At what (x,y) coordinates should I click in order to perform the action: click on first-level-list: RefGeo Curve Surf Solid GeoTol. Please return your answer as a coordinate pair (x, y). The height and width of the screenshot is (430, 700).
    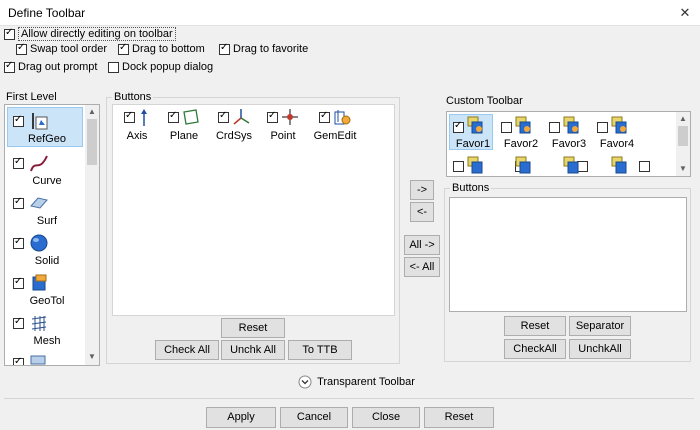
    Looking at the image, I should click on (52, 235).